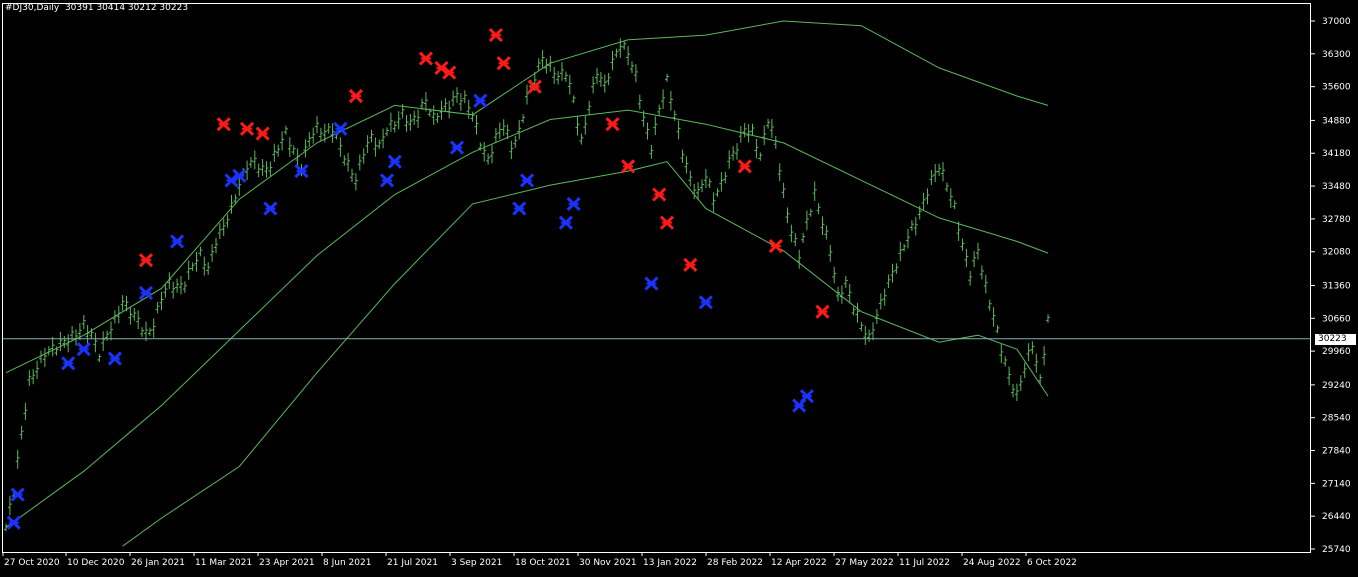 Image resolution: width=1358 pixels, height=577 pixels. What do you see at coordinates (1336, 22) in the screenshot?
I see `y-tick-label: 37000` at bounding box center [1336, 22].